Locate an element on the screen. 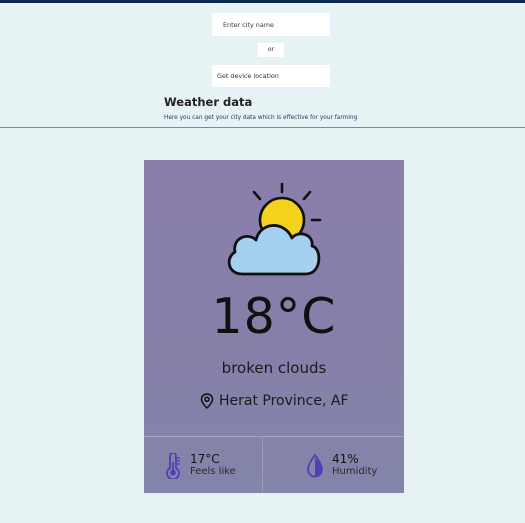 The width and height of the screenshot is (525, 523). location-pin-icon is located at coordinates (207, 401).